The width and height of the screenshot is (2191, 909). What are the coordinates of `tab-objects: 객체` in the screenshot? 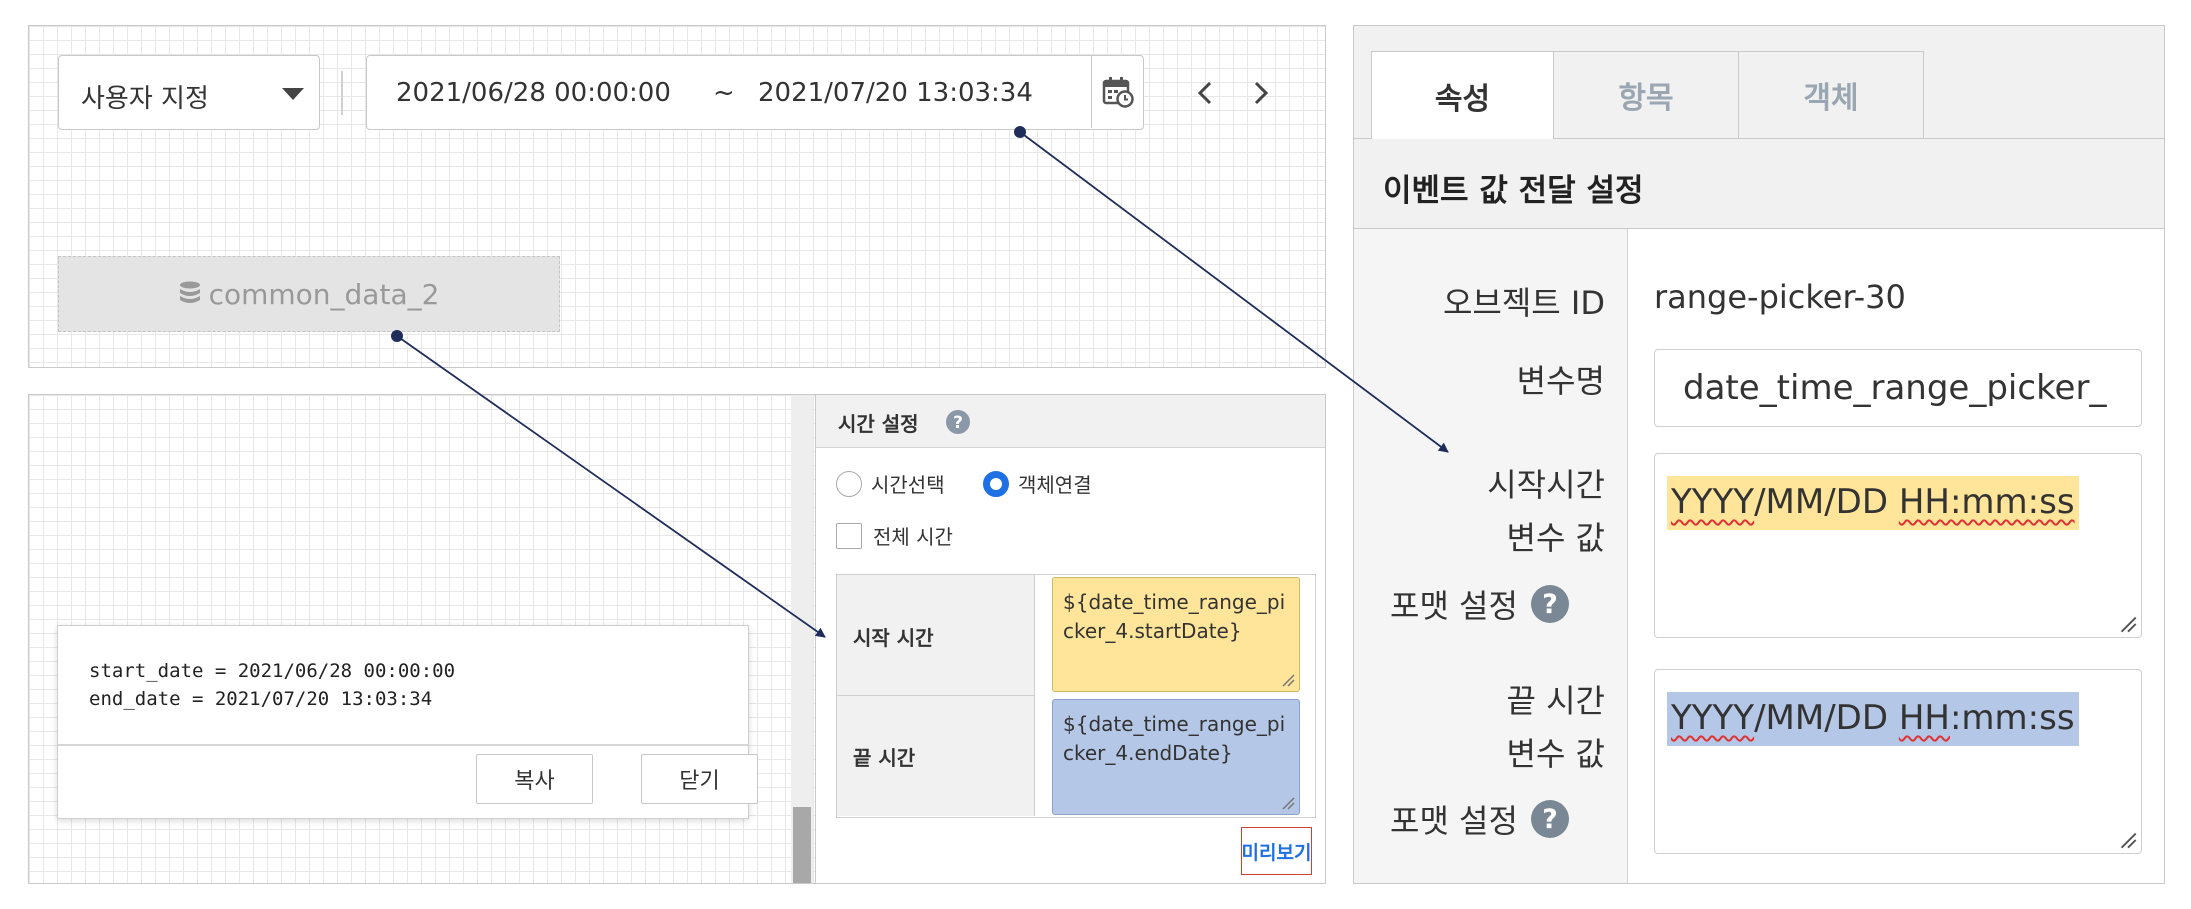 It's located at (1831, 95).